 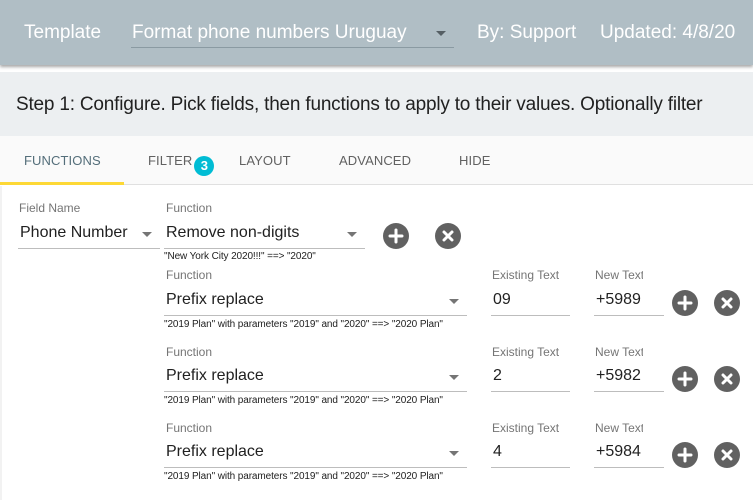 I want to click on tab-functions: FUNCTIONS, so click(x=62, y=160).